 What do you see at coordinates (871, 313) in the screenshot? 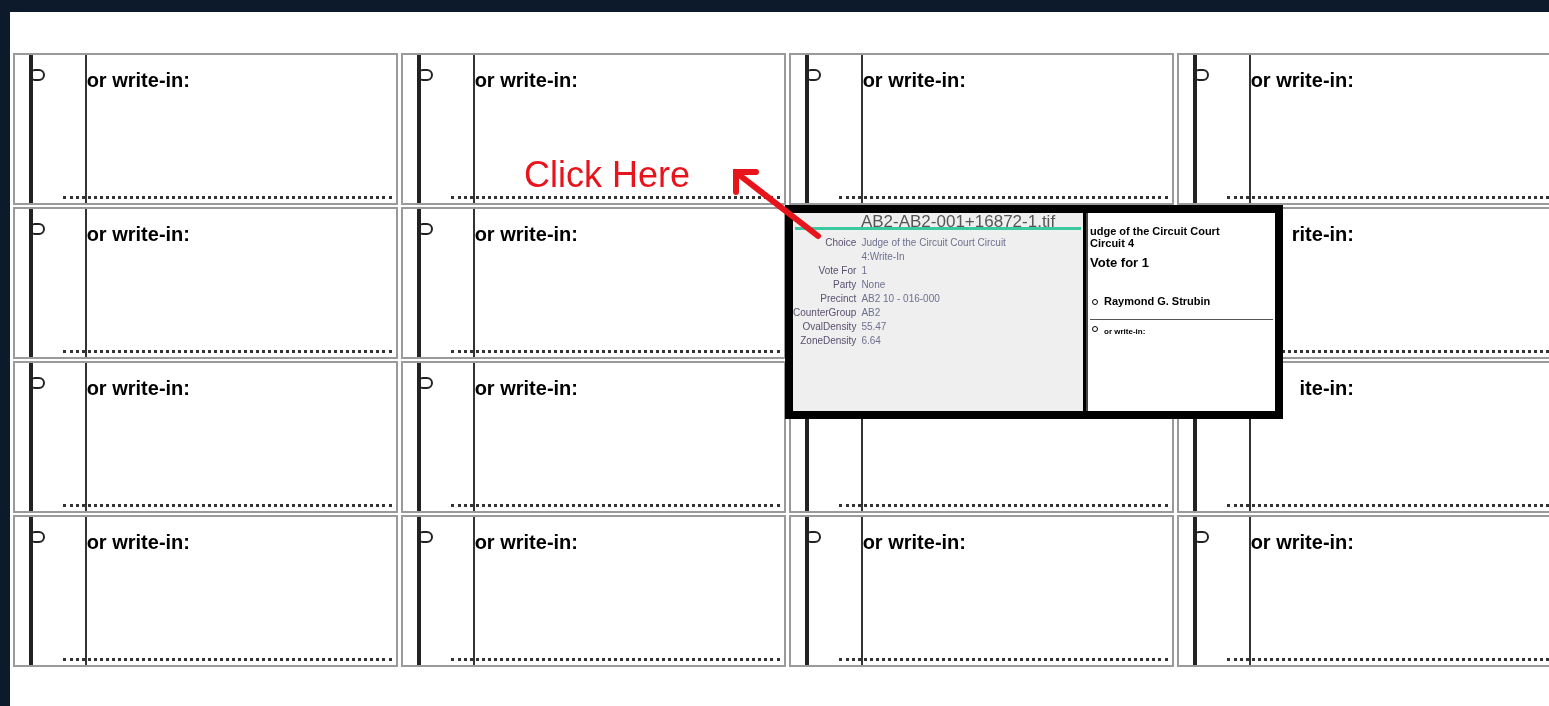
I see `field-value: AB2` at bounding box center [871, 313].